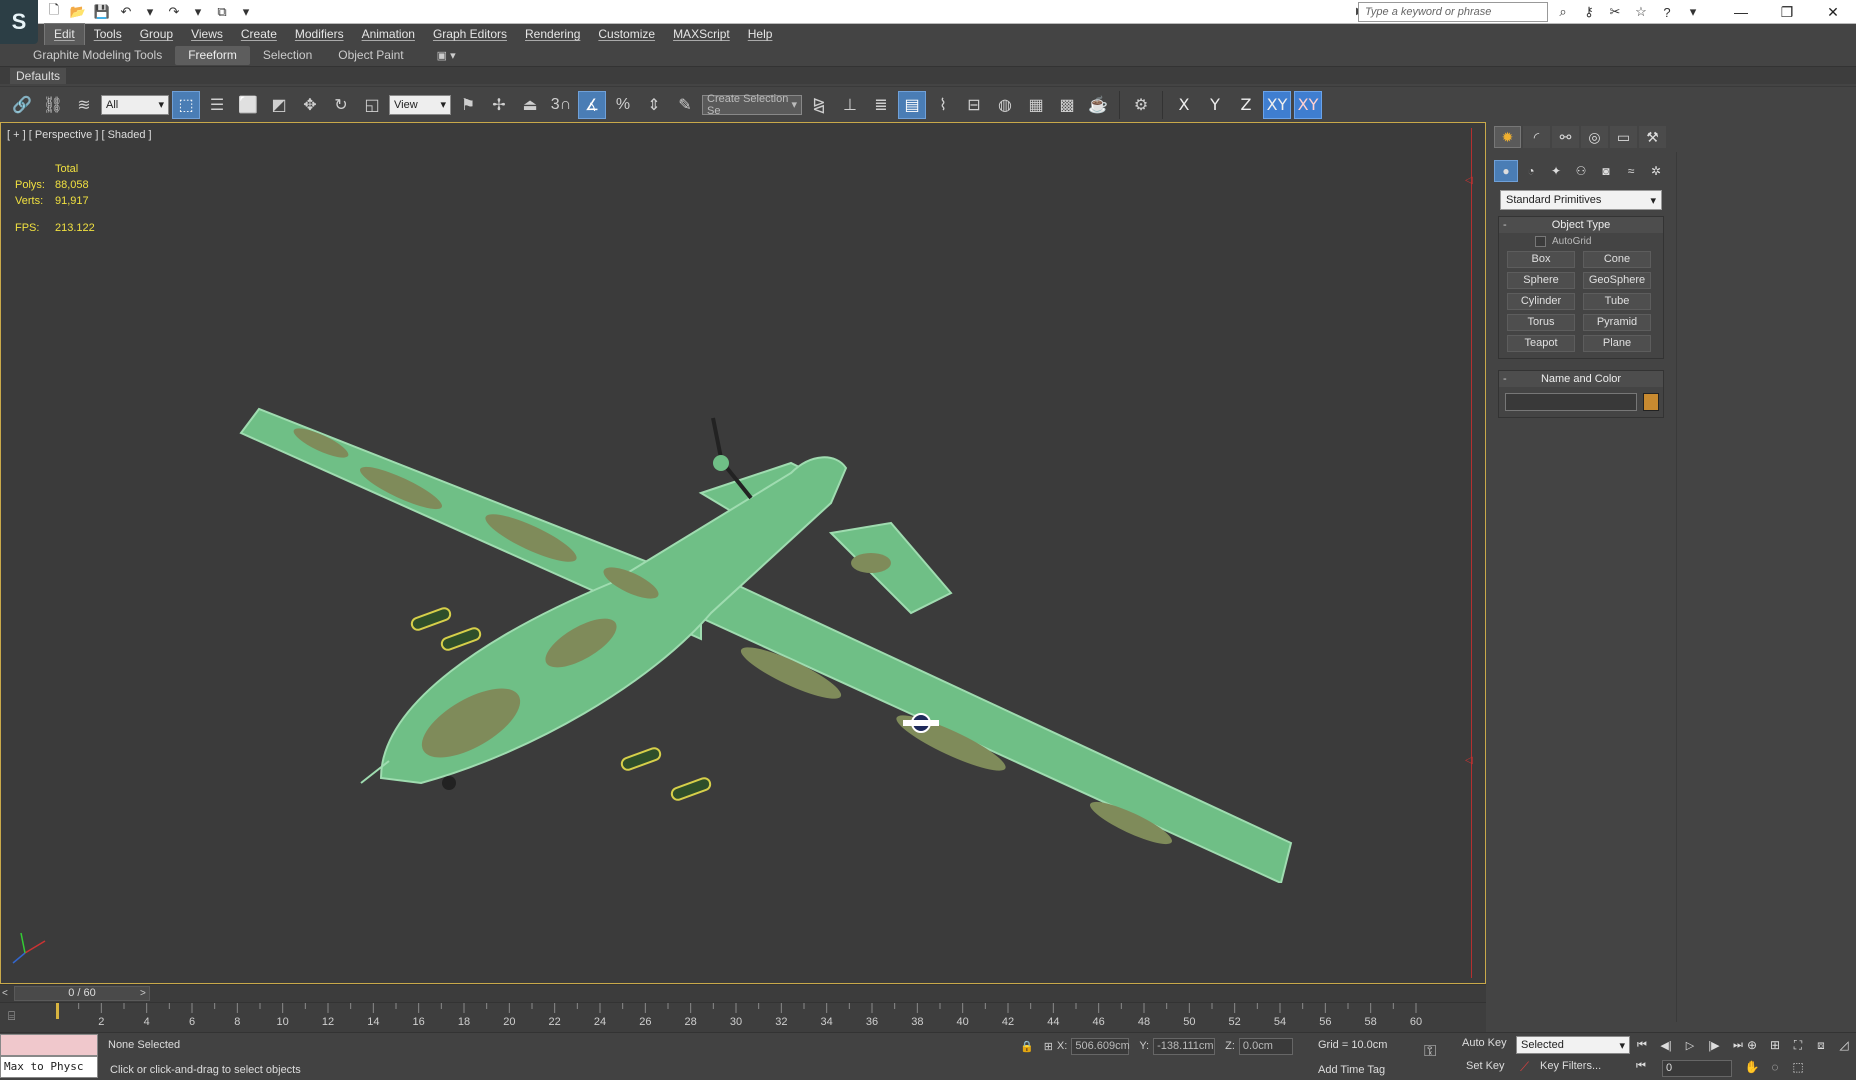  Describe the element at coordinates (446, 55) in the screenshot. I see `ribbon-options-icon: ▣ ▾` at that location.